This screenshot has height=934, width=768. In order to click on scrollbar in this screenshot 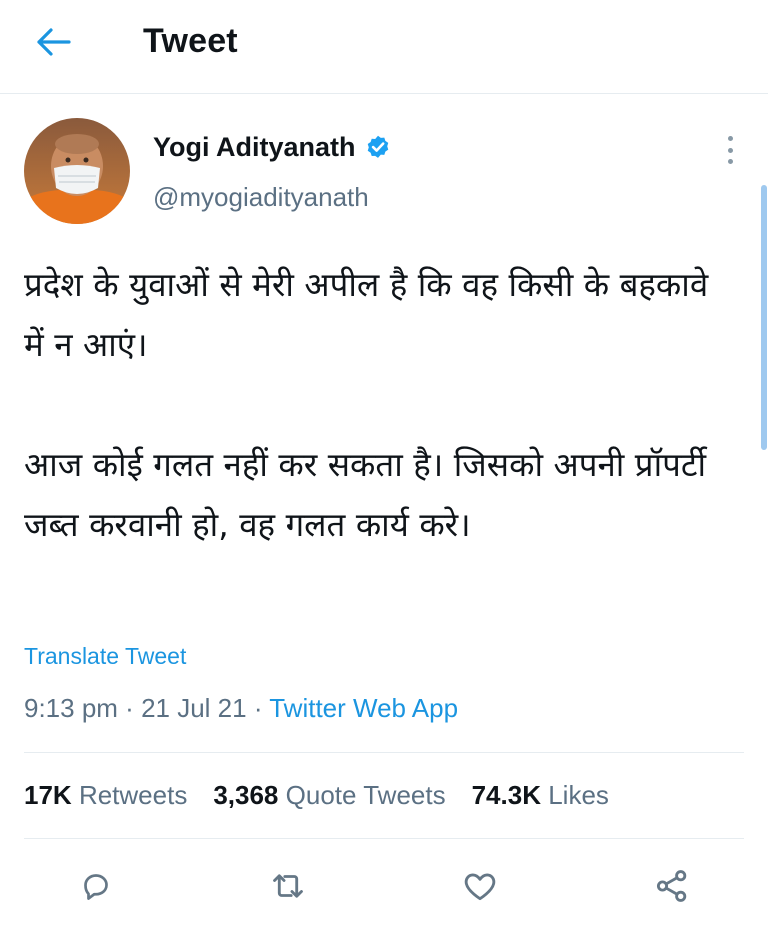, I will do `click(764, 317)`.